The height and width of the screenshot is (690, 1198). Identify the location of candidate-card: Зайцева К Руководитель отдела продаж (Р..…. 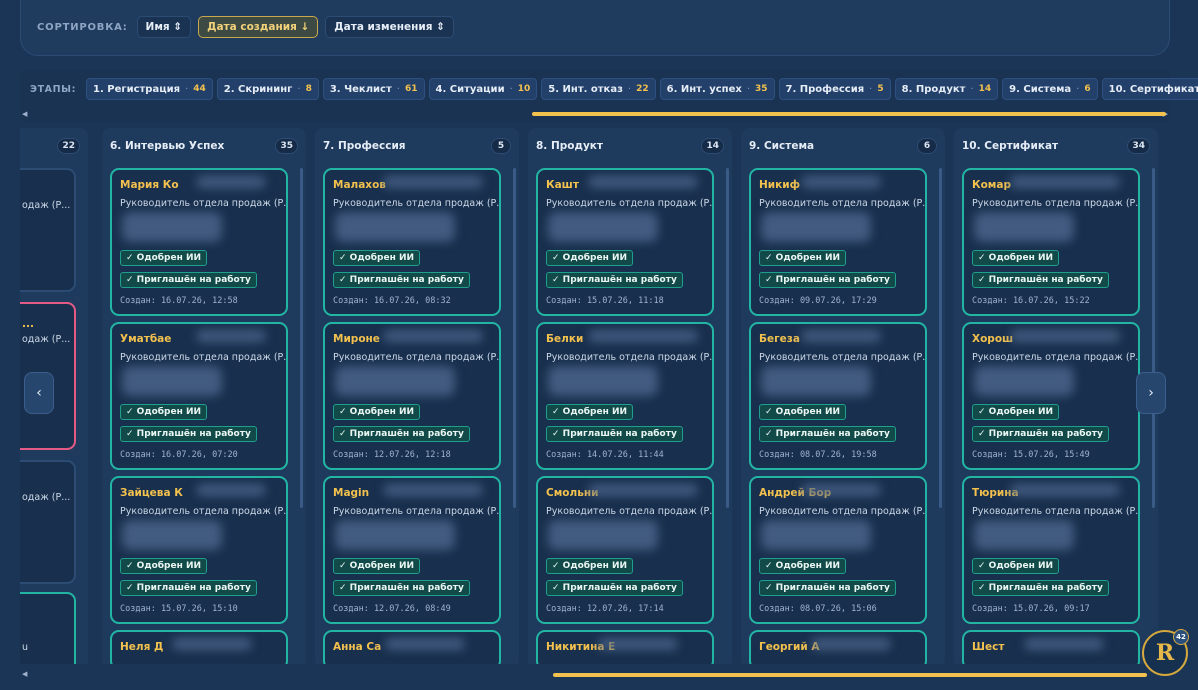
(199, 550).